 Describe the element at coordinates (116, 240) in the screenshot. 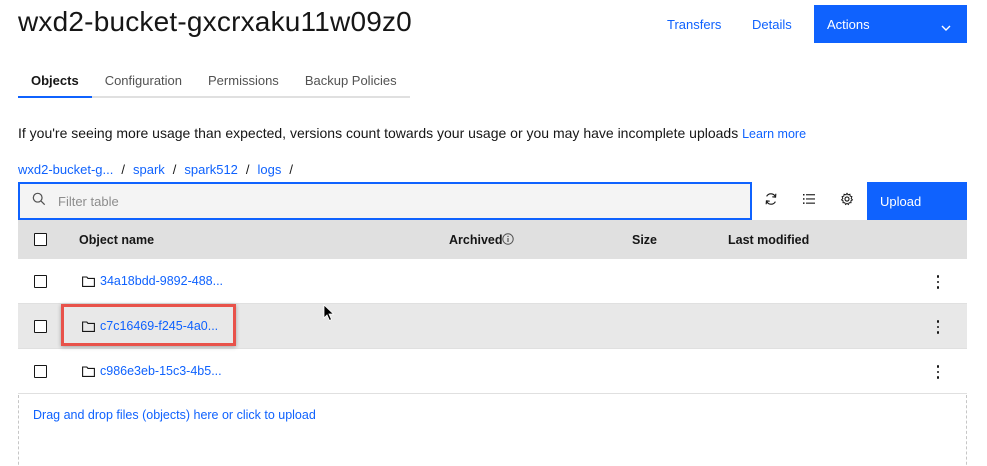

I see `column-object-name: Object name` at that location.